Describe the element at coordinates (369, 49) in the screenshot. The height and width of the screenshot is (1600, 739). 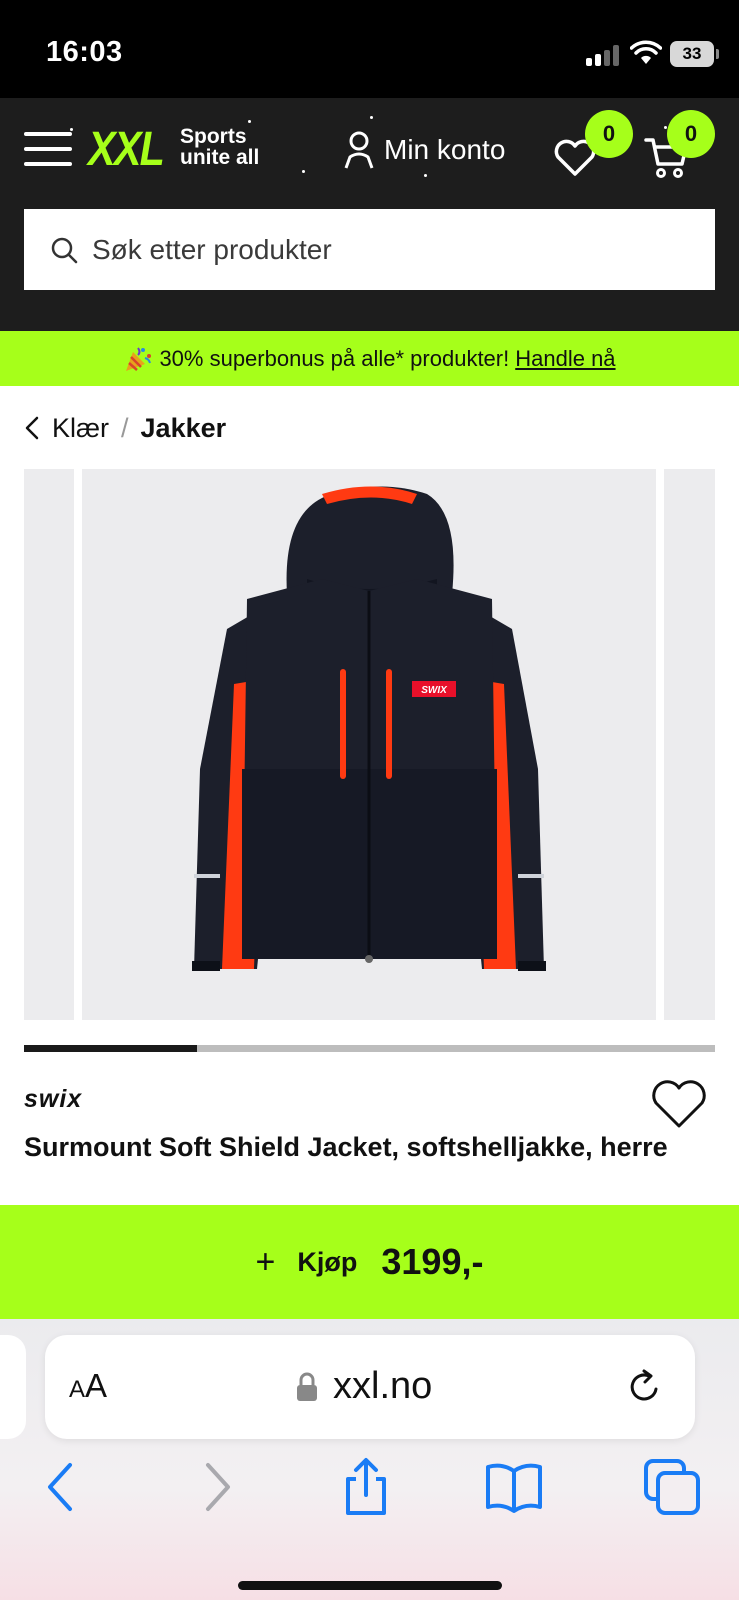
I see `status-bar: 16:03 33` at that location.